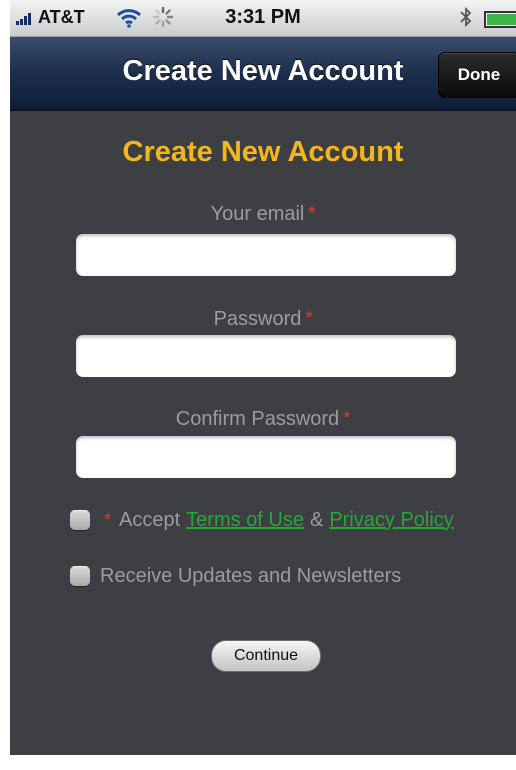 The height and width of the screenshot is (770, 516). What do you see at coordinates (263, 74) in the screenshot?
I see `navigation-bar: Create New Account Done` at bounding box center [263, 74].